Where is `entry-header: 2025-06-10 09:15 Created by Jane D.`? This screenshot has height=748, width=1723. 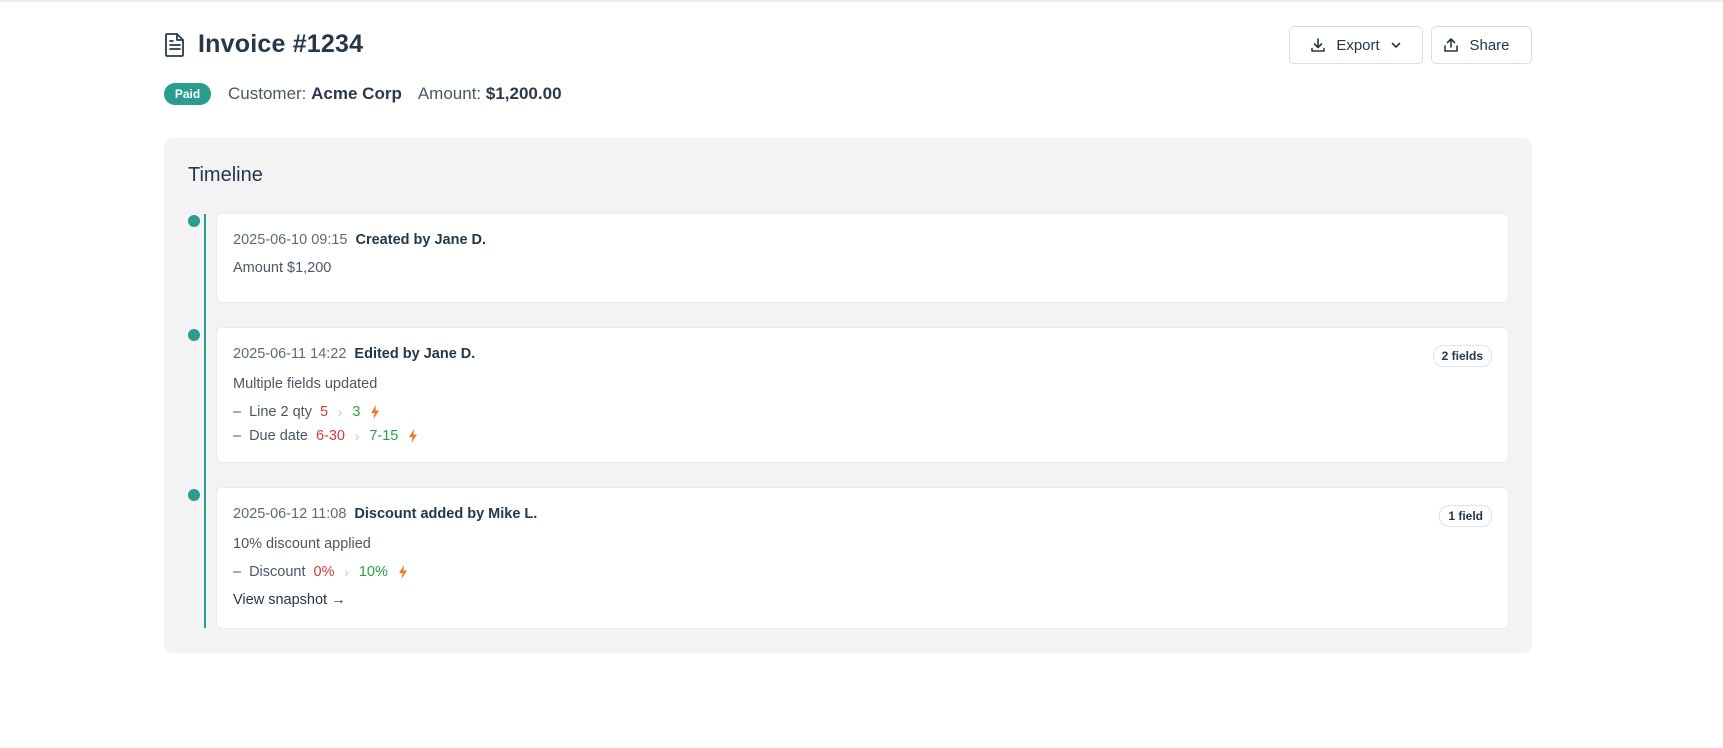
entry-header: 2025-06-10 09:15 Created by Jane D. is located at coordinates (359, 240).